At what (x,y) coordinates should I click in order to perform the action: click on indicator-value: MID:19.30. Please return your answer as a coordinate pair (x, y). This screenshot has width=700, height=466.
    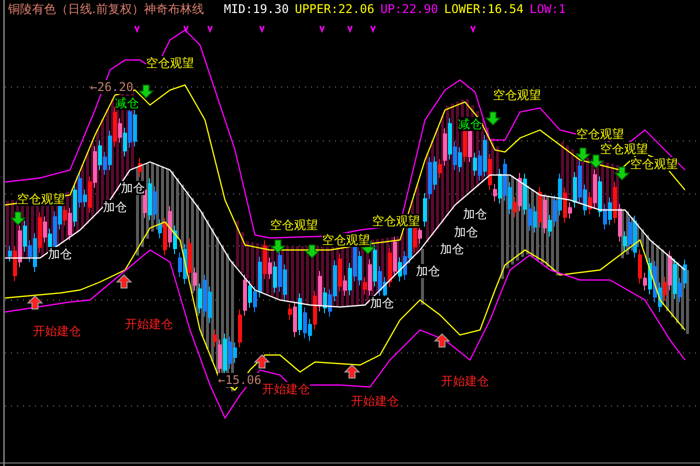
    Looking at the image, I should click on (256, 9).